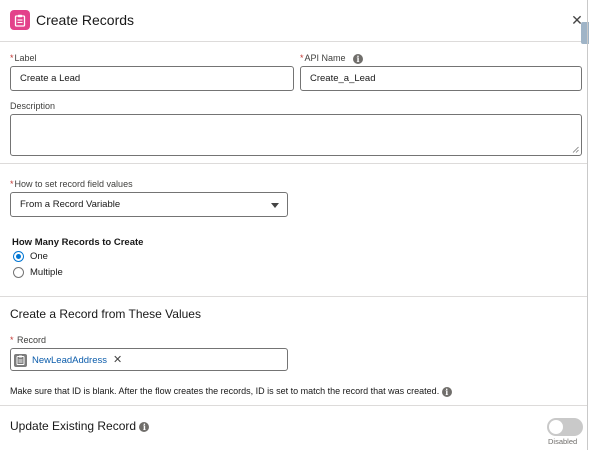 The image size is (589, 450). Describe the element at coordinates (28, 340) in the screenshot. I see `record-field-label: * Record` at that location.